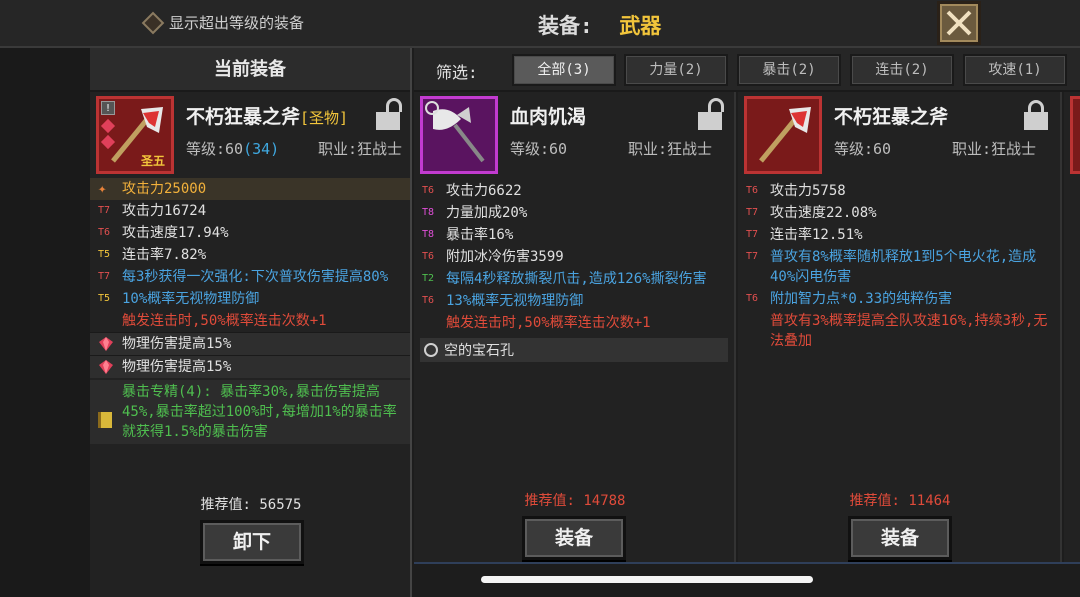  I want to click on current-item-name: 不朽狂暴之斧[圣物], so click(267, 115).